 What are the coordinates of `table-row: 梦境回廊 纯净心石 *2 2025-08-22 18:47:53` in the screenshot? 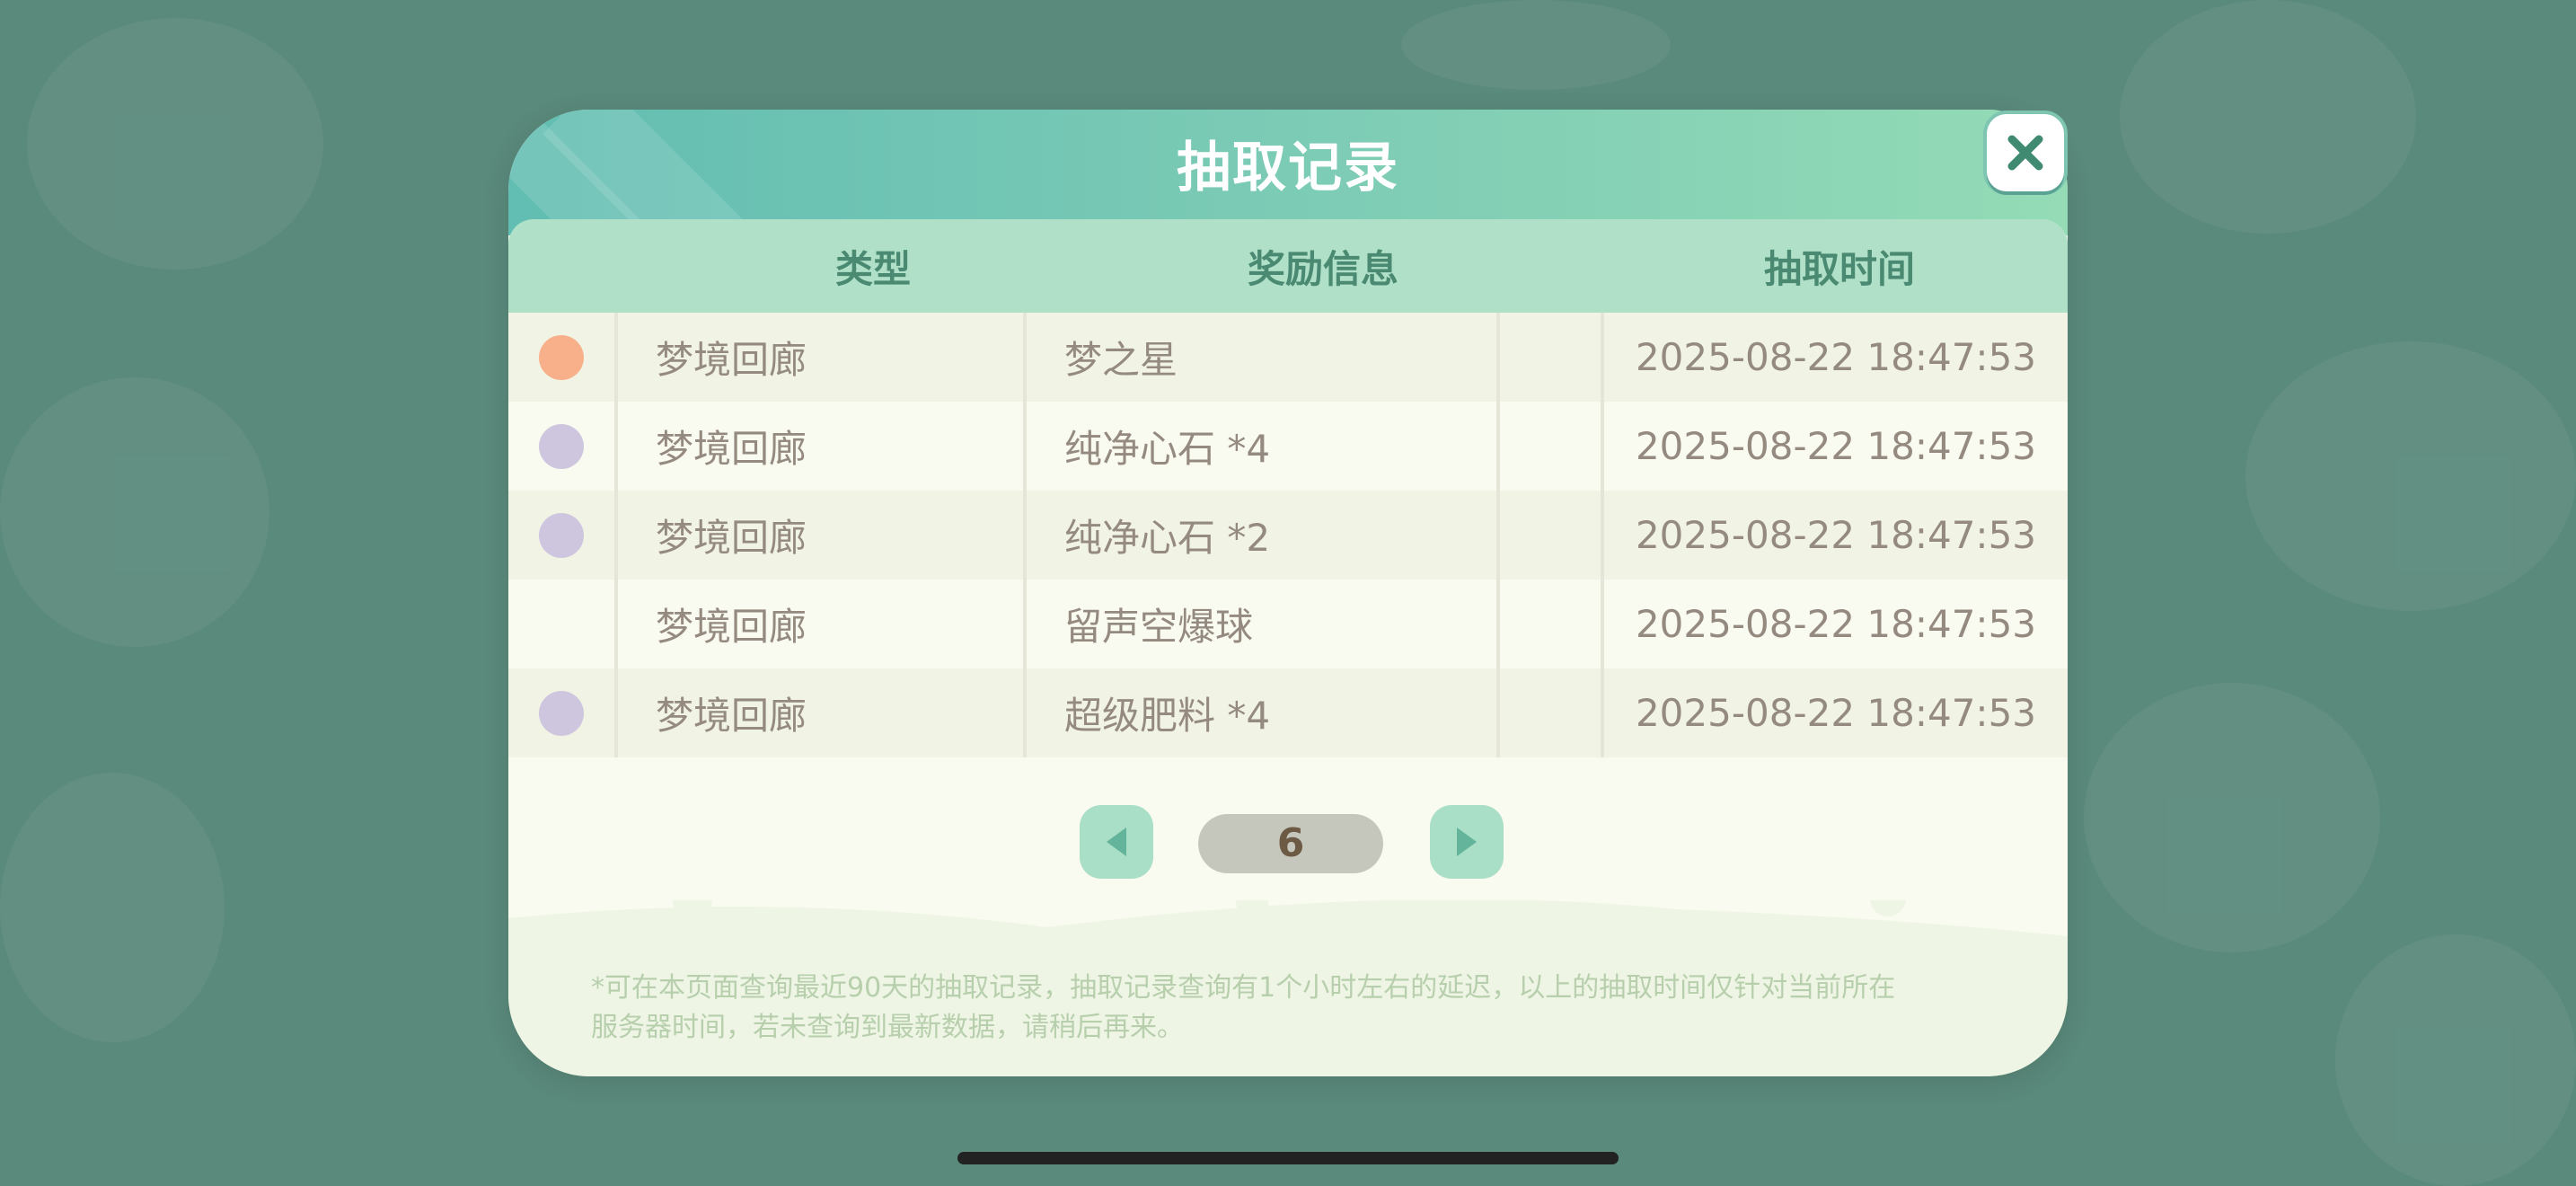 It's located at (1288, 535).